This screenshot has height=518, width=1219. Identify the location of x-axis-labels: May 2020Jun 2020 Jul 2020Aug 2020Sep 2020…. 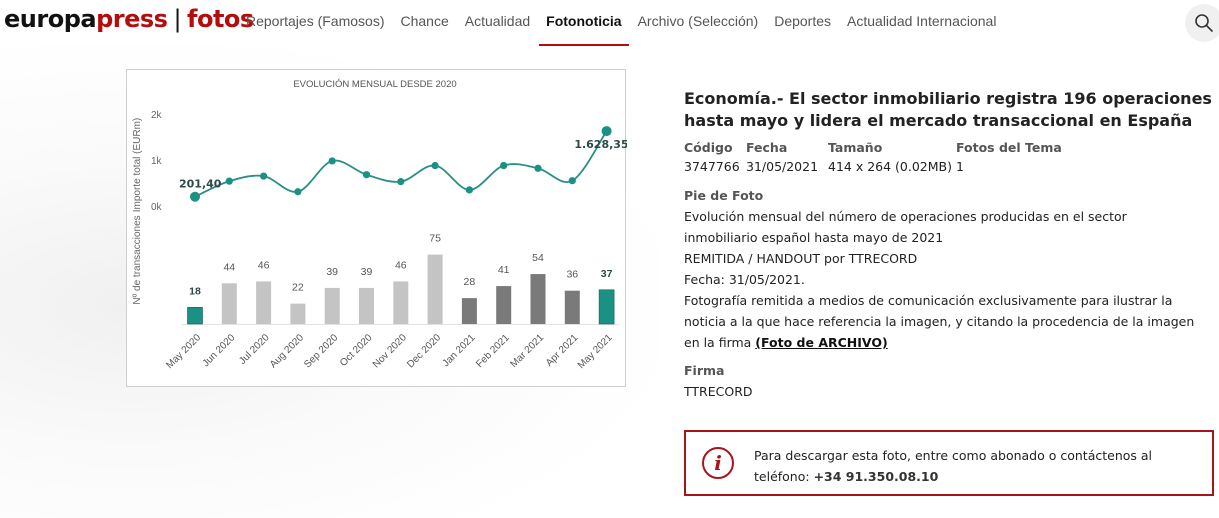
(389, 351).